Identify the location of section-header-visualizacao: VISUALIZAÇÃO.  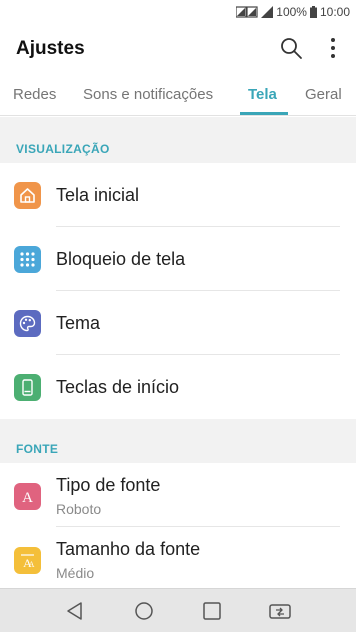
(178, 140).